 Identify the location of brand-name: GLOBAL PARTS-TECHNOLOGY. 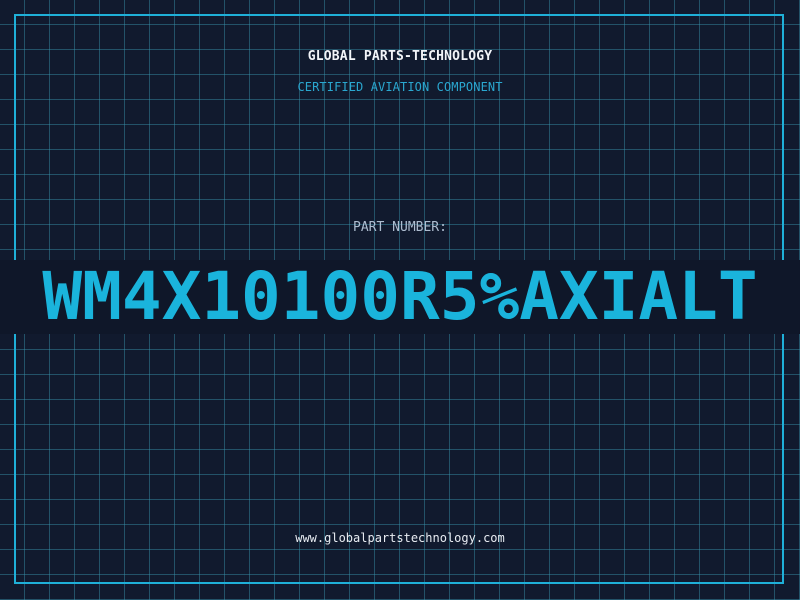
(400, 56).